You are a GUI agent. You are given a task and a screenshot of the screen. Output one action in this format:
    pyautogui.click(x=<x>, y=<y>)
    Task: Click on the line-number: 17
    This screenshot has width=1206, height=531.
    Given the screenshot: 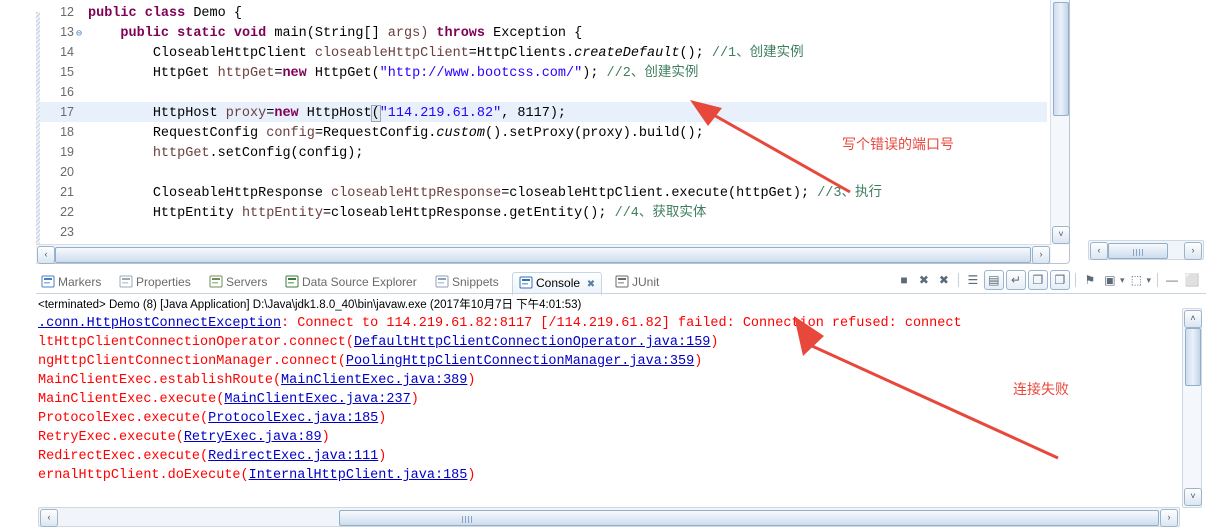 What is the action you would take?
    pyautogui.click(x=67, y=112)
    